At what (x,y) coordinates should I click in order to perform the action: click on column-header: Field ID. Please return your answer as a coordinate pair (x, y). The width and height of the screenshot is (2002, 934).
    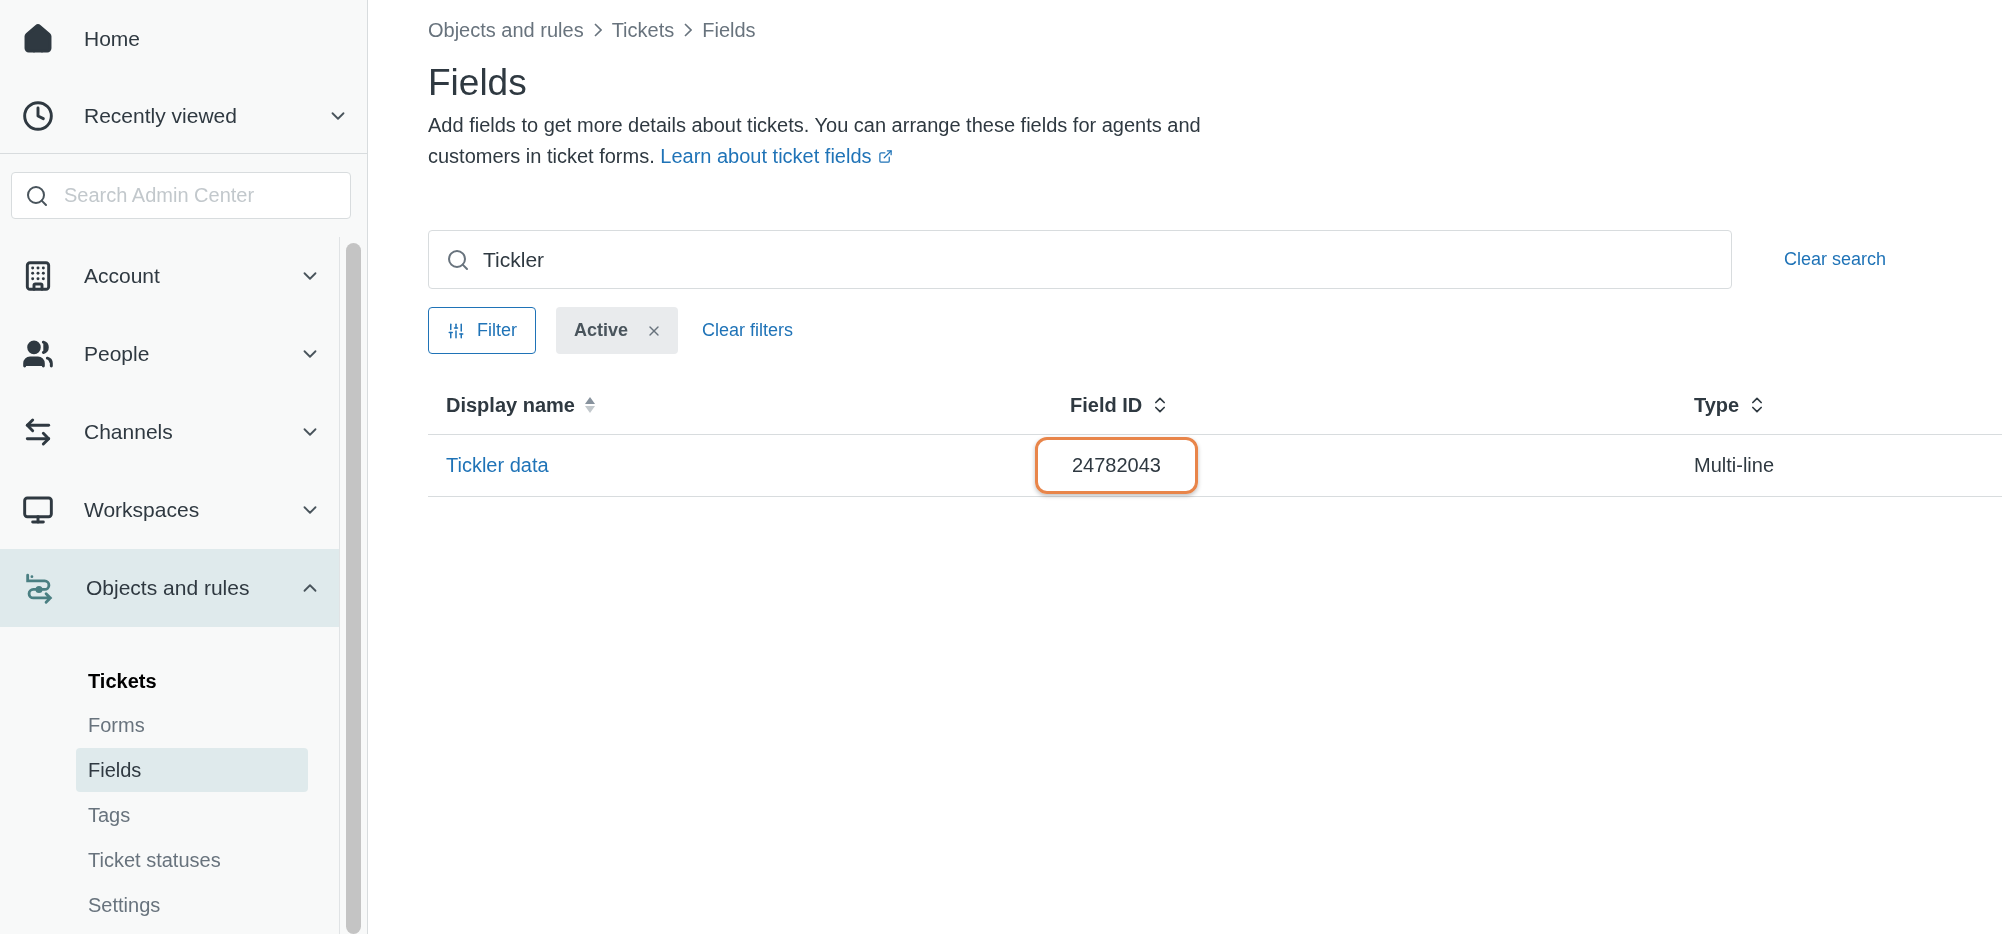
    Looking at the image, I should click on (1106, 405).